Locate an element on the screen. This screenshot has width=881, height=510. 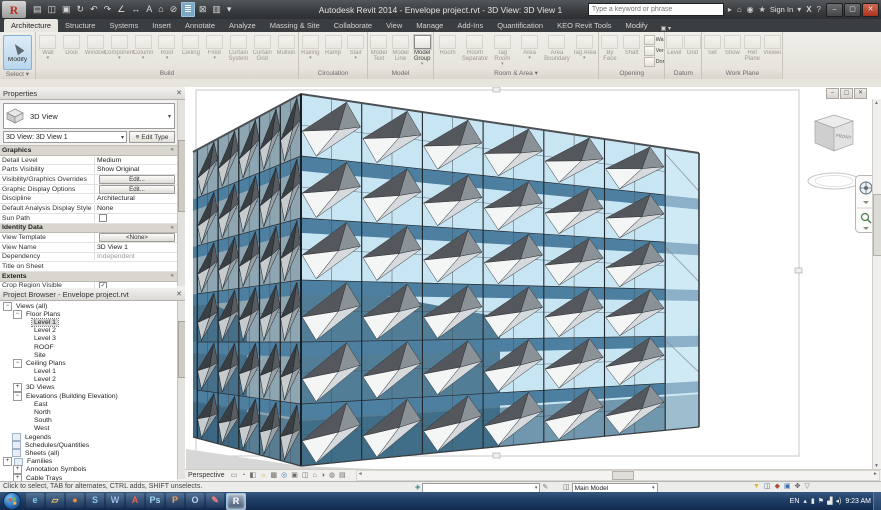
ribbon-tab-systems: Systems is located at coordinates (123, 25).